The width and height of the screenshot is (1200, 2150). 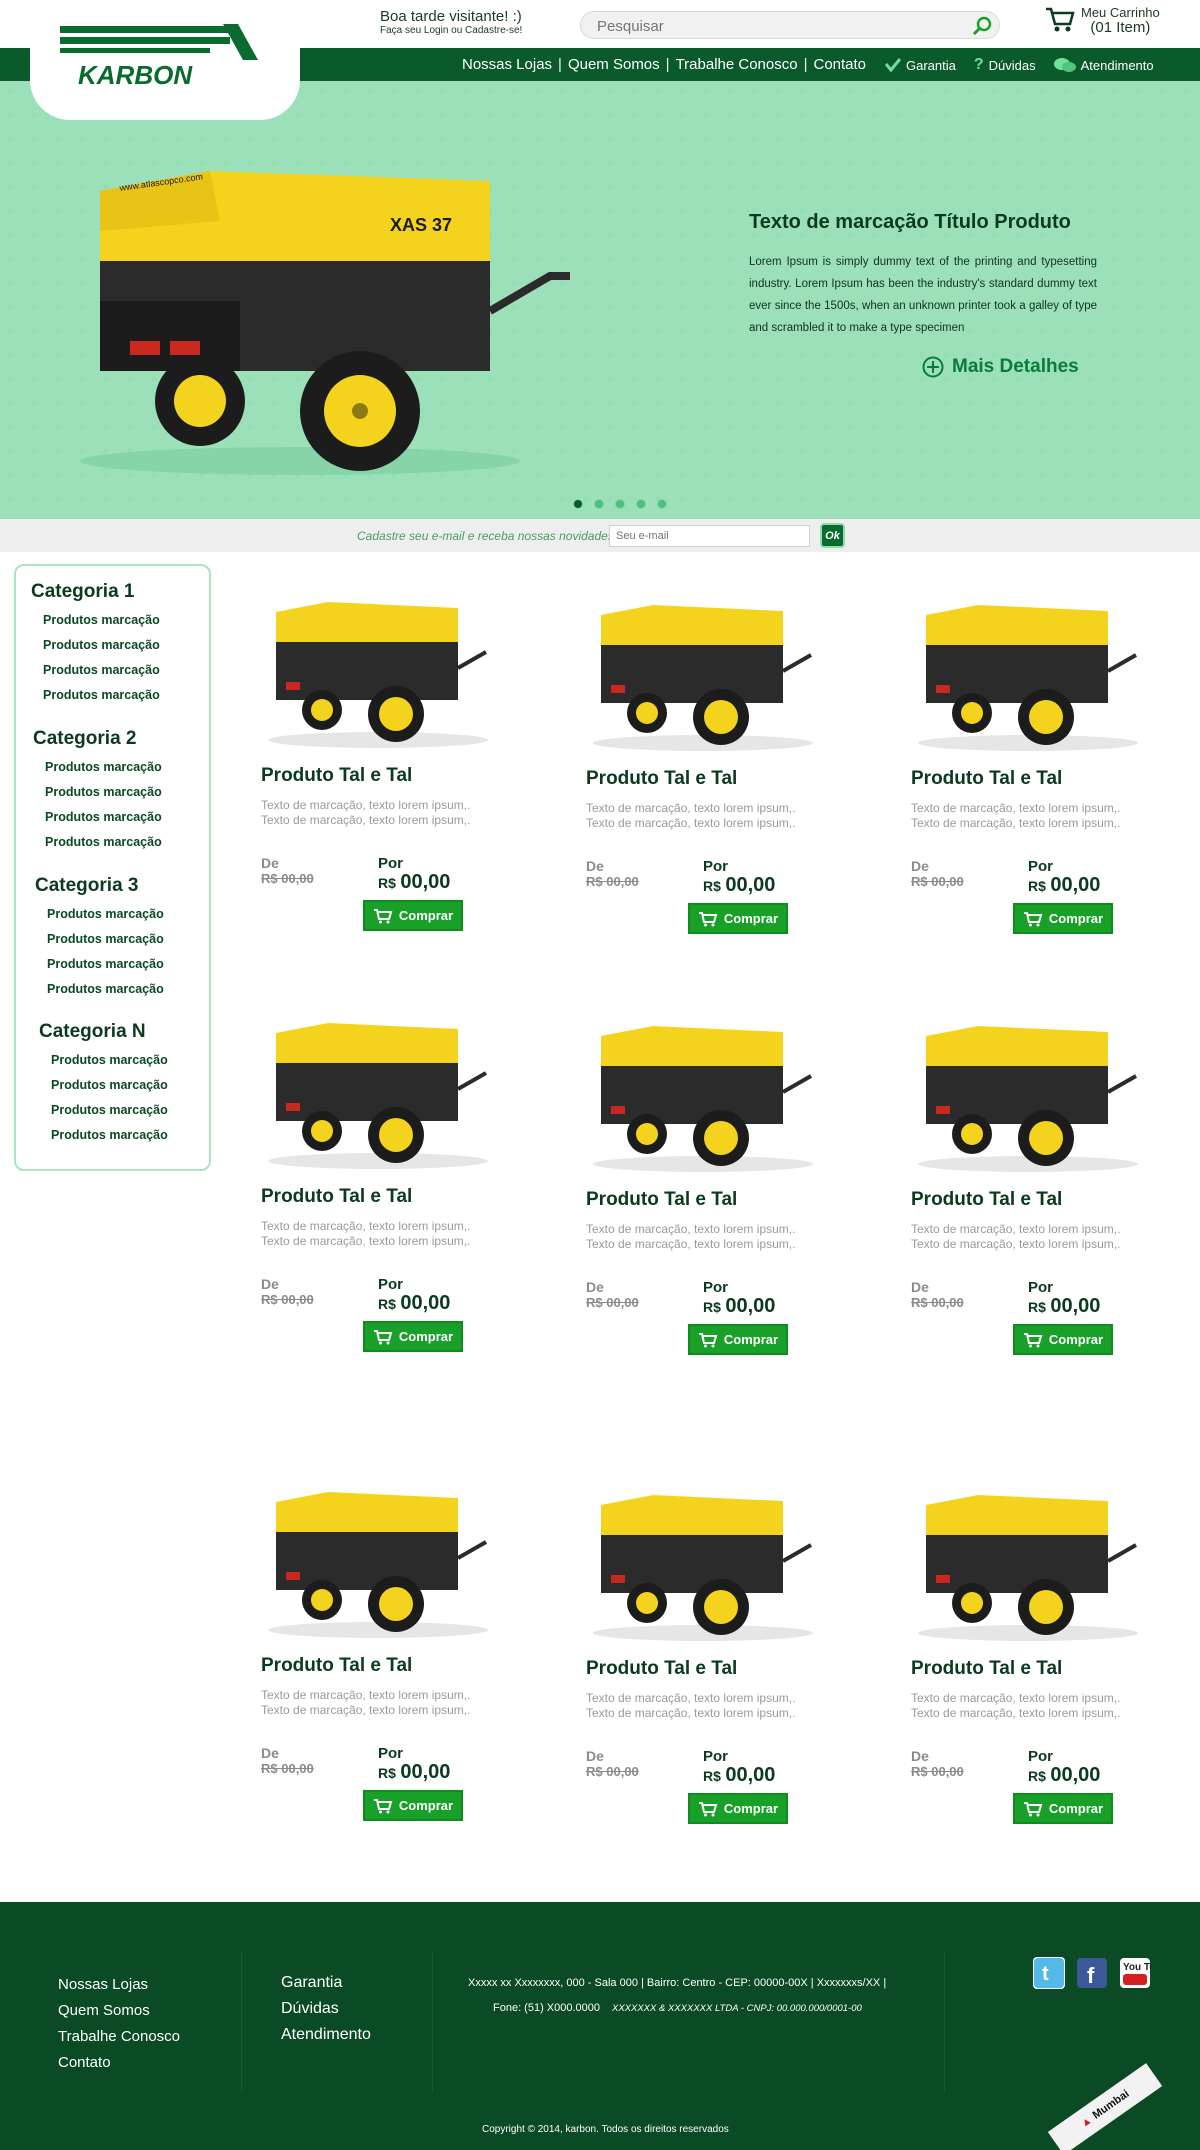 What do you see at coordinates (1092, 1973) in the screenshot?
I see `facebook-icon: f` at bounding box center [1092, 1973].